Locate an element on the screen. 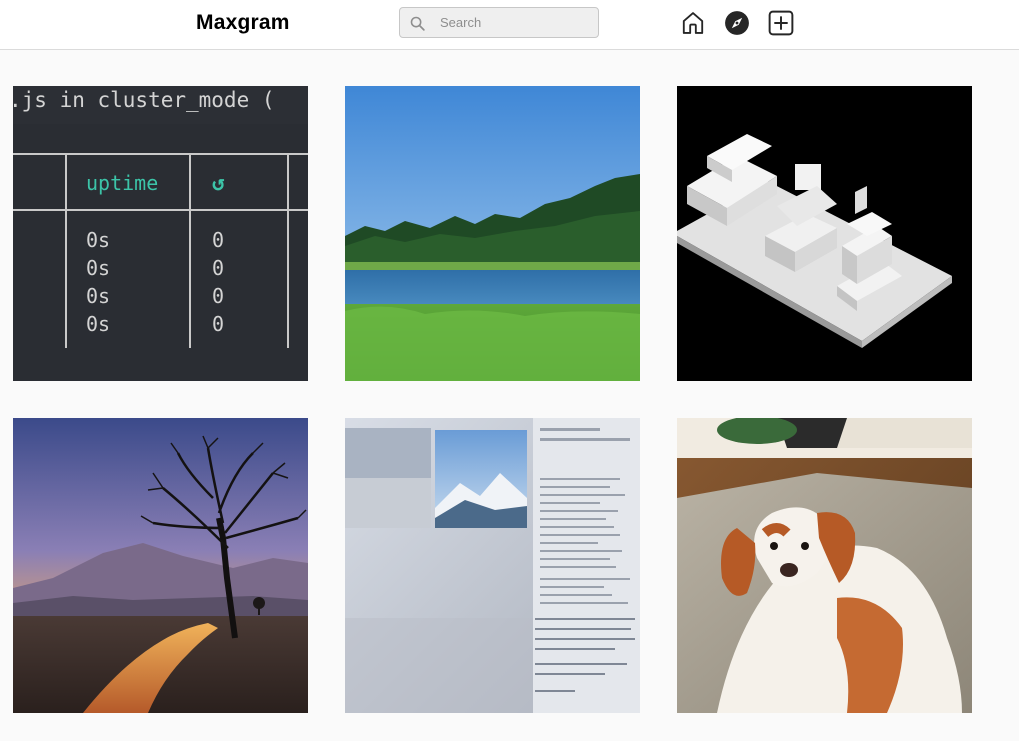 Image resolution: width=1019 pixels, height=741 pixels. lake-landscape-image is located at coordinates (492, 233).